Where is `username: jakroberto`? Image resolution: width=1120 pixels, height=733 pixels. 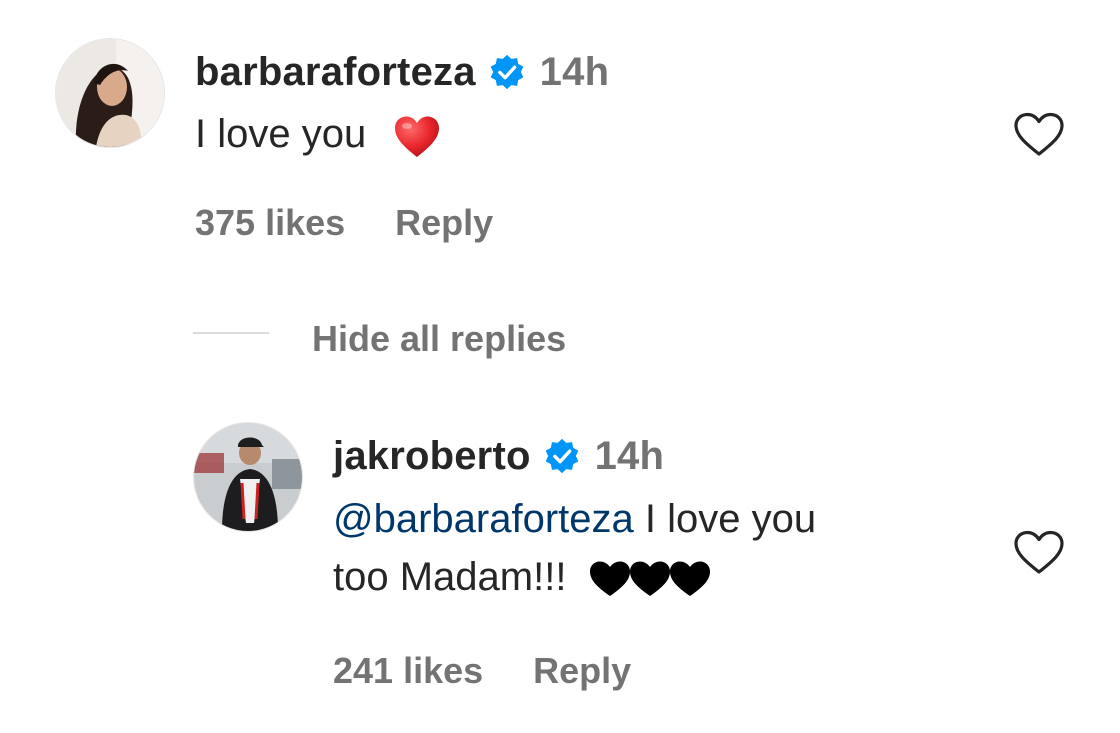
username: jakroberto is located at coordinates (432, 456).